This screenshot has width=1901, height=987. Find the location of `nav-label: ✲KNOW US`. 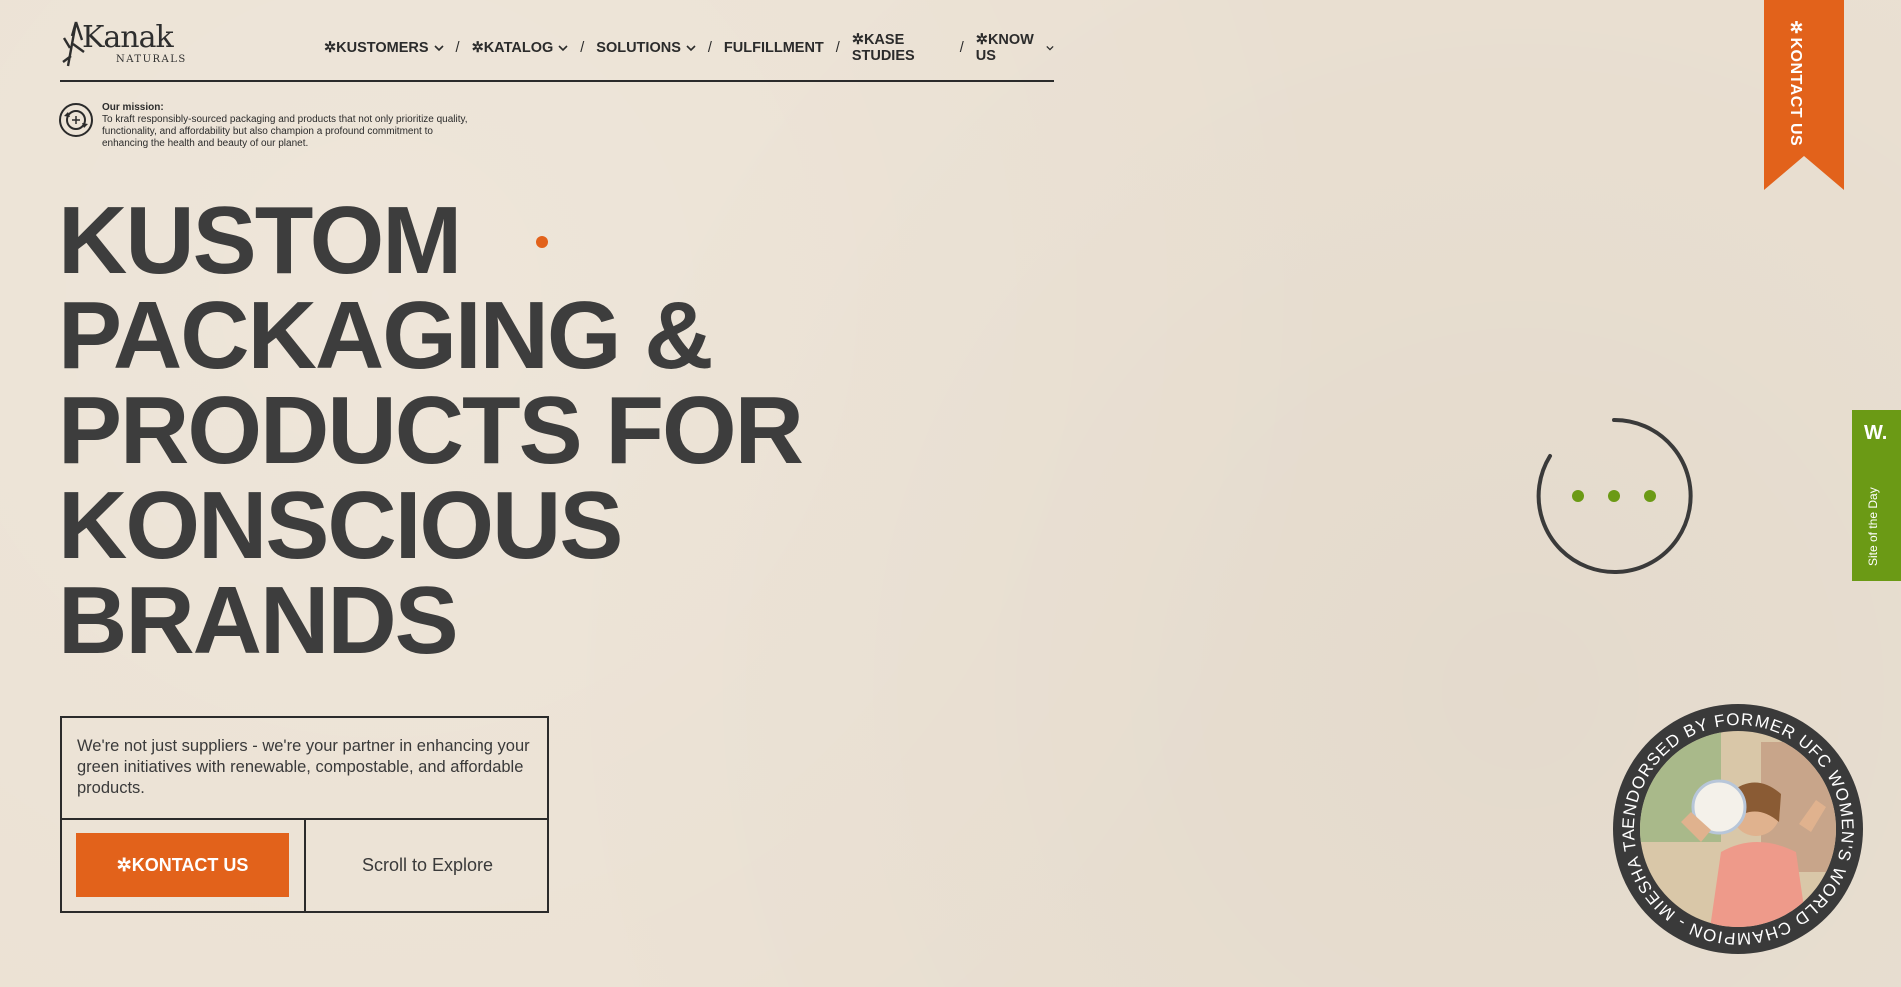

nav-label: ✲KNOW US is located at coordinates (1004, 48).